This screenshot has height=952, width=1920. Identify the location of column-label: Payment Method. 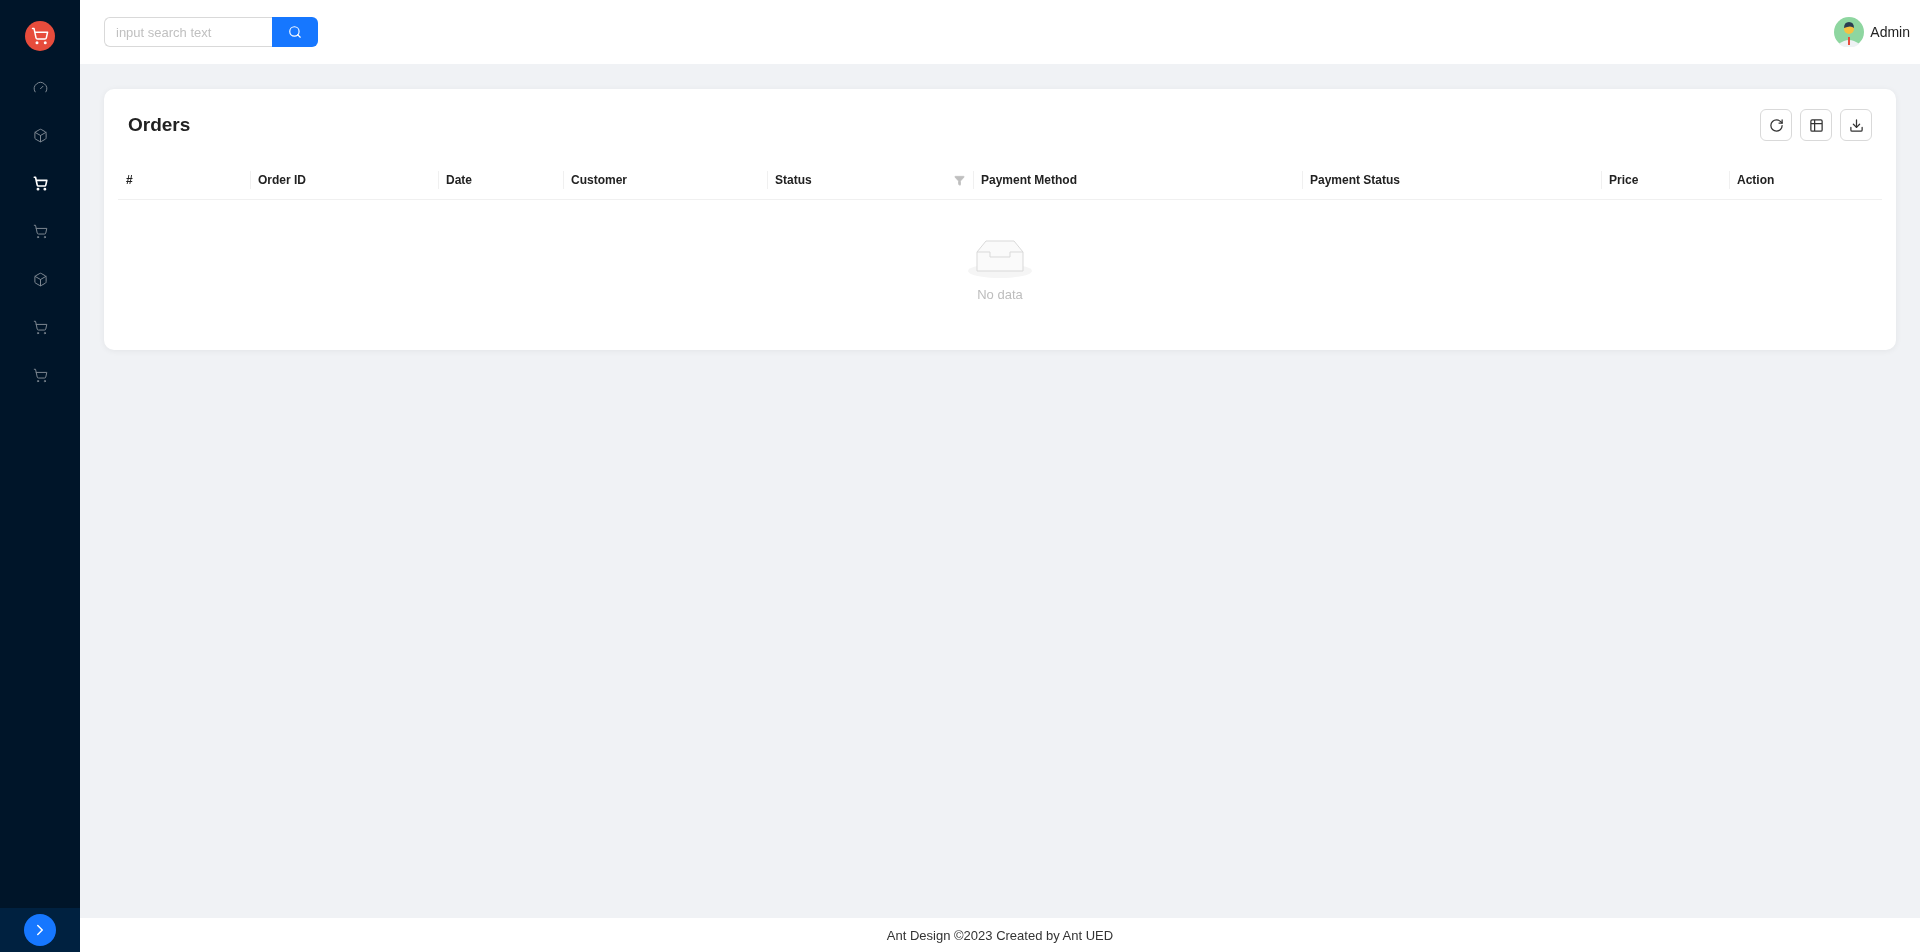
(1029, 180).